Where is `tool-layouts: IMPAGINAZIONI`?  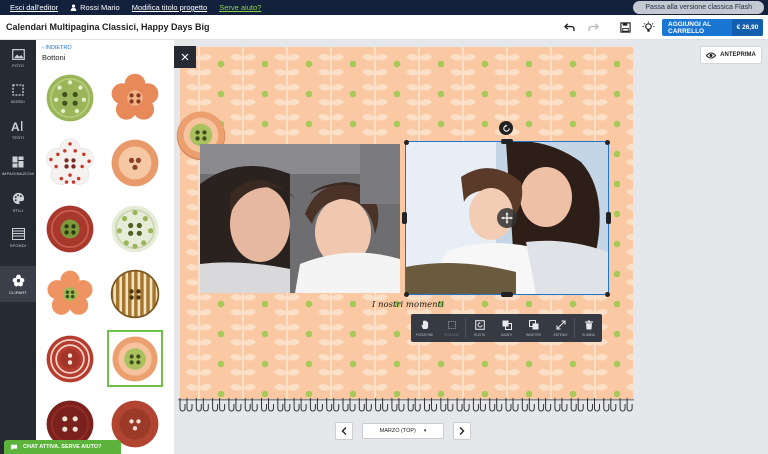 tool-layouts: IMPAGINAZIONI is located at coordinates (18, 166).